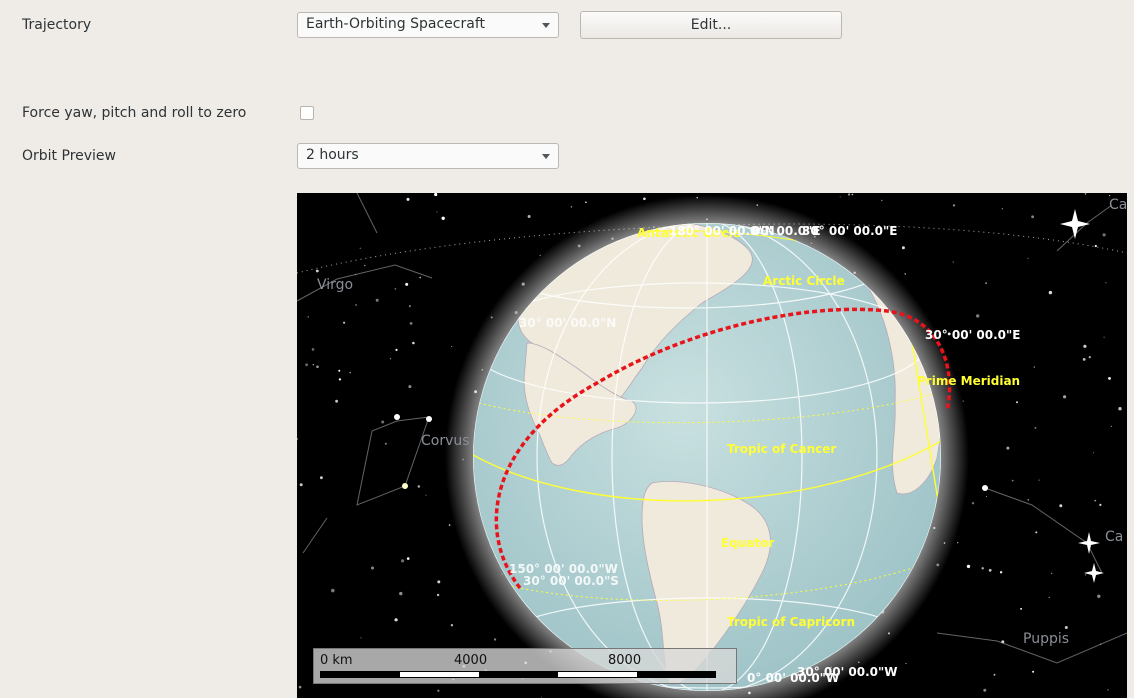  Describe the element at coordinates (69, 156) in the screenshot. I see `orbit-preview-label: Orbit Preview` at that location.